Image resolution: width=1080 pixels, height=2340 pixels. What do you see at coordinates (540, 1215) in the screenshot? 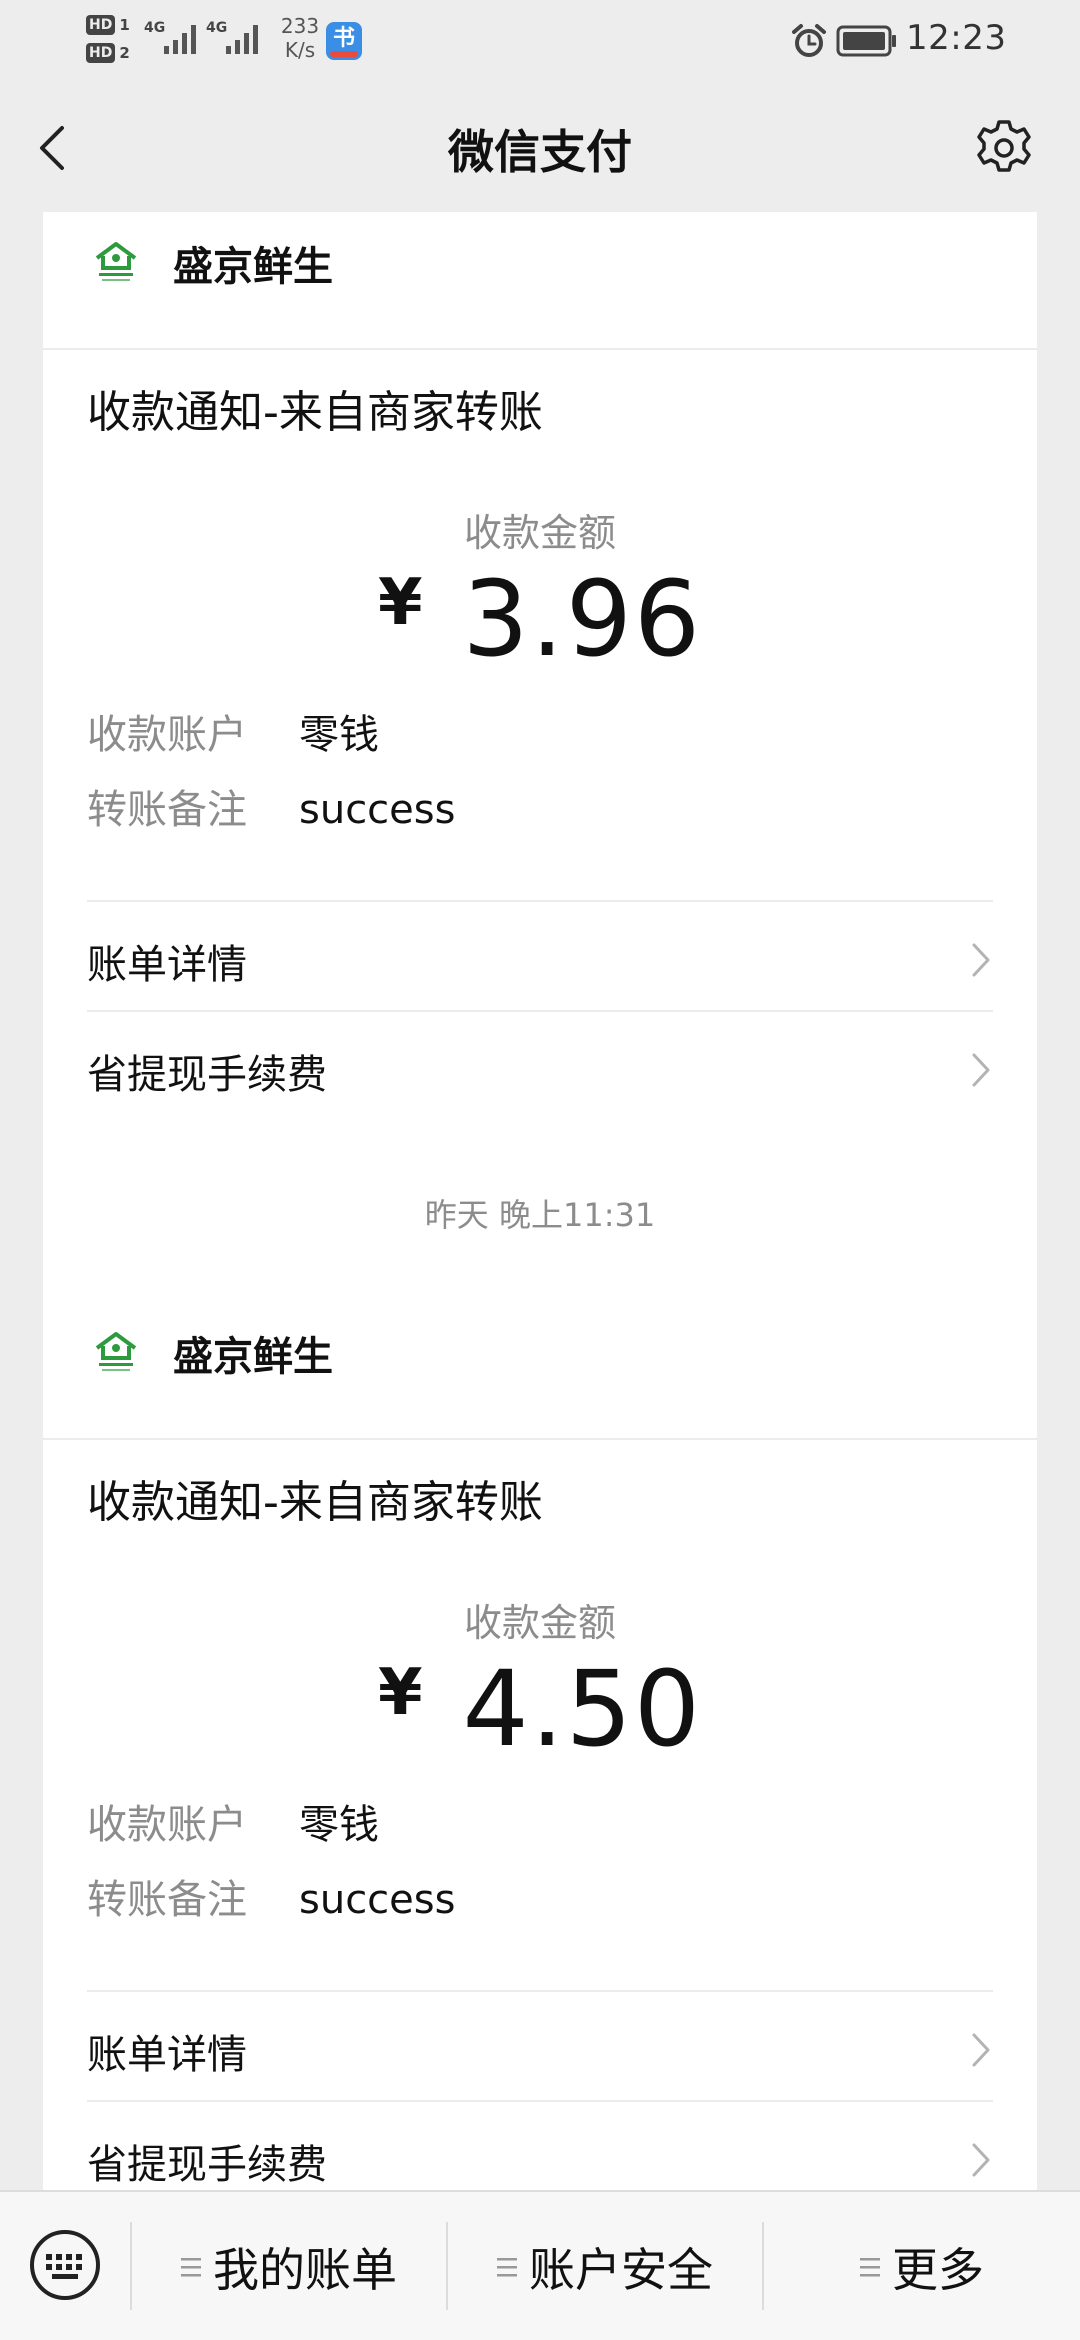
I see `message-timestamp: 昨天 晚上11:31` at bounding box center [540, 1215].